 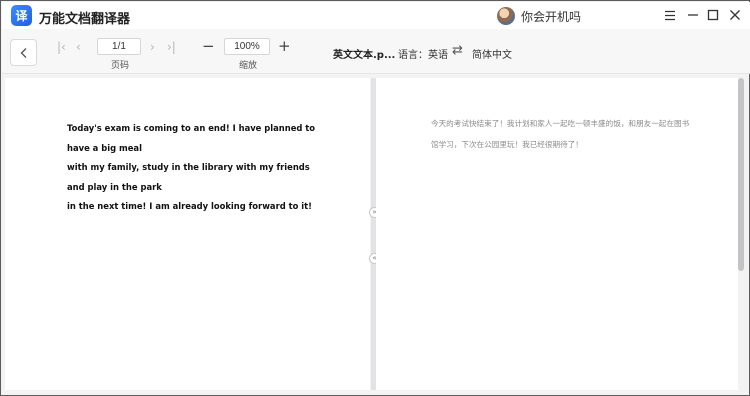 I want to click on title-bar: 译 万能文档翻译器 你会开机吗, so click(x=376, y=15).